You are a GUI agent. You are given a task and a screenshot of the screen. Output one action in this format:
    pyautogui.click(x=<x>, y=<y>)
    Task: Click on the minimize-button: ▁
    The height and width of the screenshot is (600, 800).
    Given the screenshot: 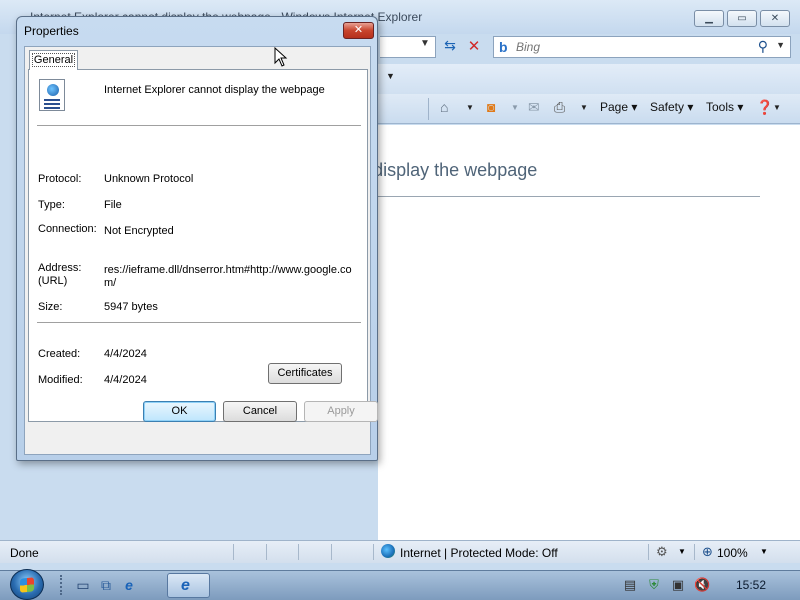 What is the action you would take?
    pyautogui.click(x=709, y=18)
    